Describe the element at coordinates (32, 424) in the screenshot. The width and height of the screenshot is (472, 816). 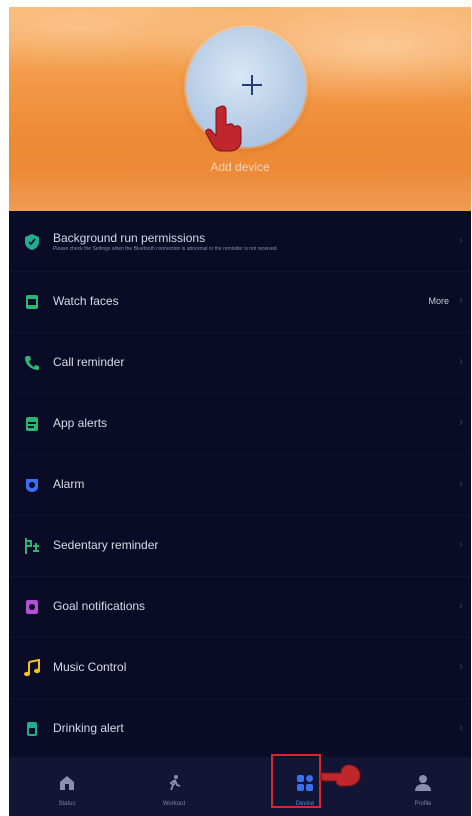
I see `app-alerts-icon` at that location.